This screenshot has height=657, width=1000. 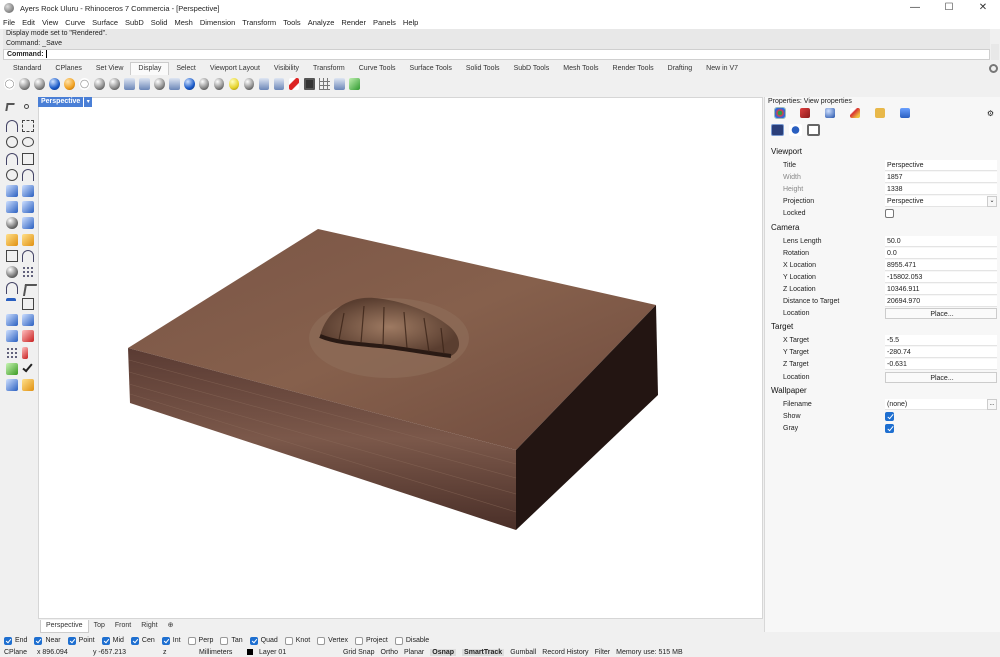 I want to click on render-icon, so click(x=12, y=369).